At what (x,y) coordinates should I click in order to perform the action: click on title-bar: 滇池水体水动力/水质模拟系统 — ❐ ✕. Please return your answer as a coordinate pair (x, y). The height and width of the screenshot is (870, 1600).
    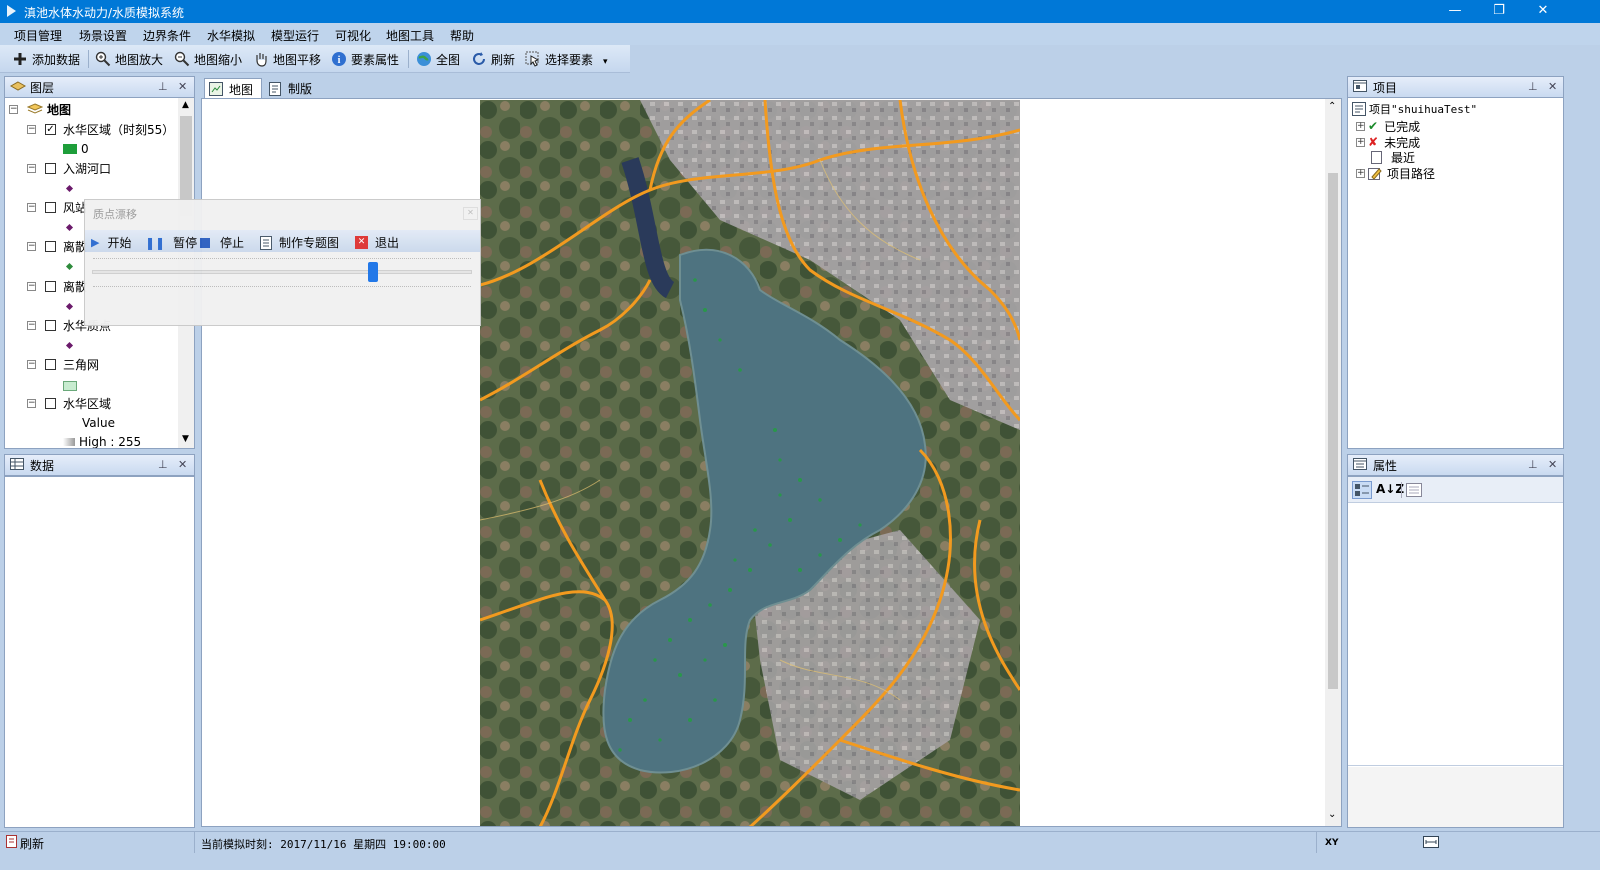
    Looking at the image, I should click on (800, 11).